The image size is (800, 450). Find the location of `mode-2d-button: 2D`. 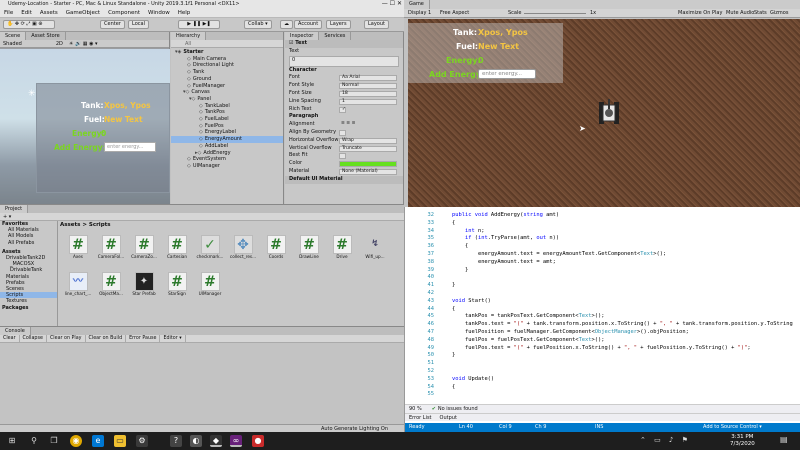

mode-2d-button: 2D is located at coordinates (59, 44).